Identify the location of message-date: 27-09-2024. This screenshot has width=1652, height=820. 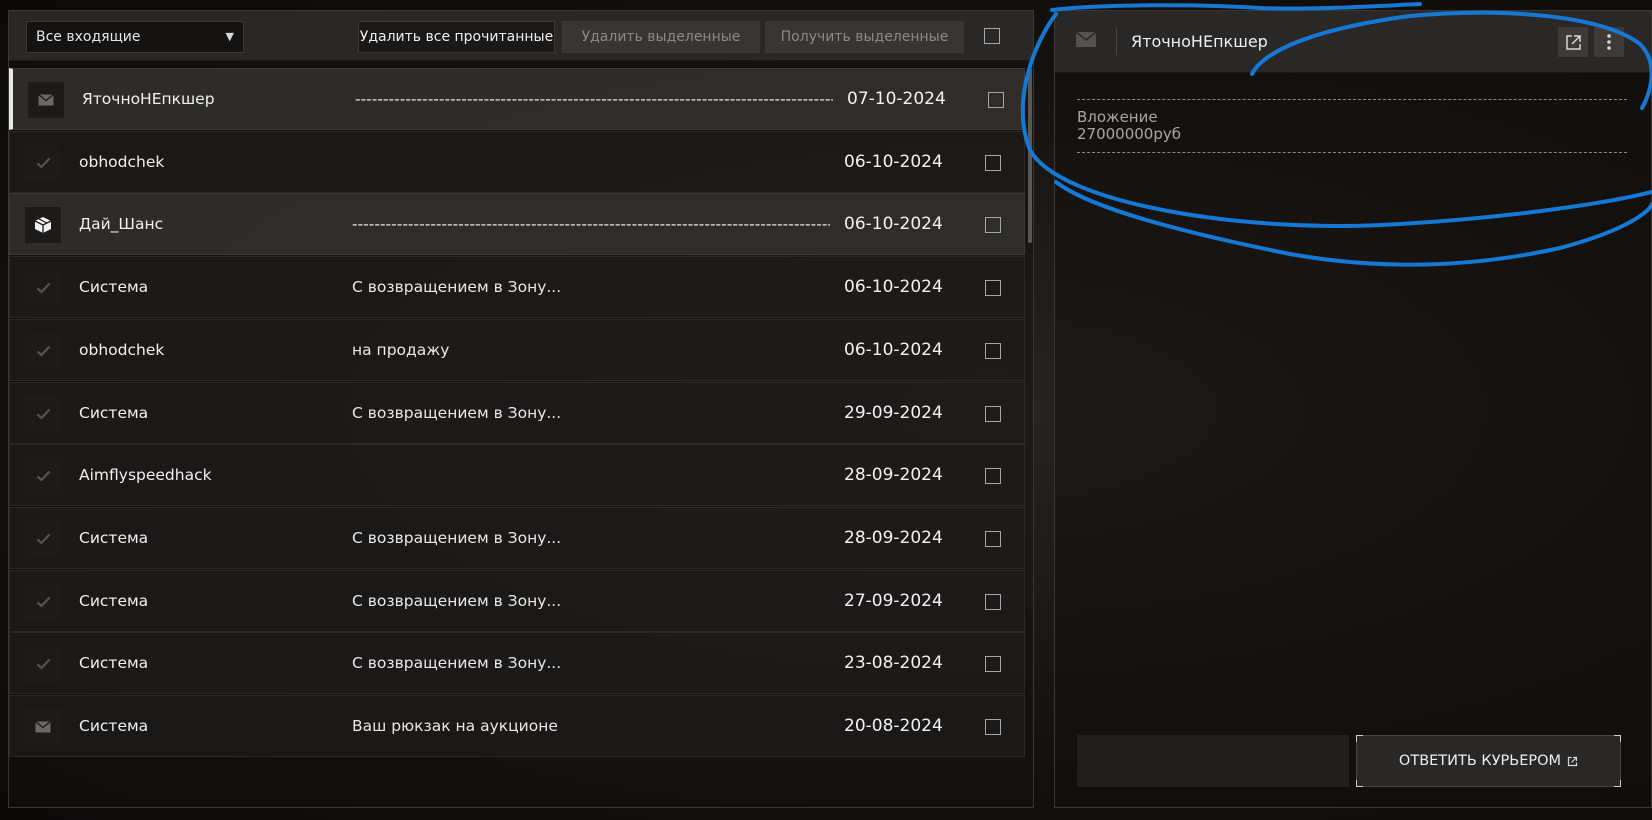
(893, 600).